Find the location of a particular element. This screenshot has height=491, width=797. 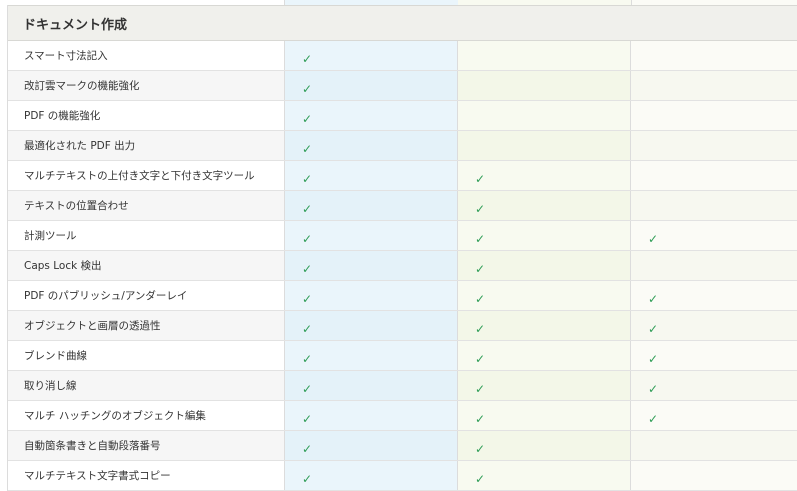

feature-label: オブジェクトと画層の透過性 is located at coordinates (146, 325).